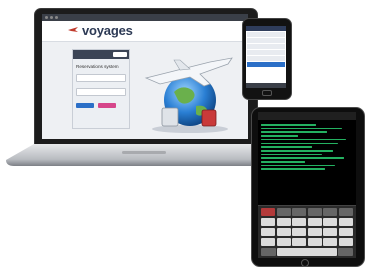  Describe the element at coordinates (267, 93) in the screenshot. I see `phone-home-button` at that location.